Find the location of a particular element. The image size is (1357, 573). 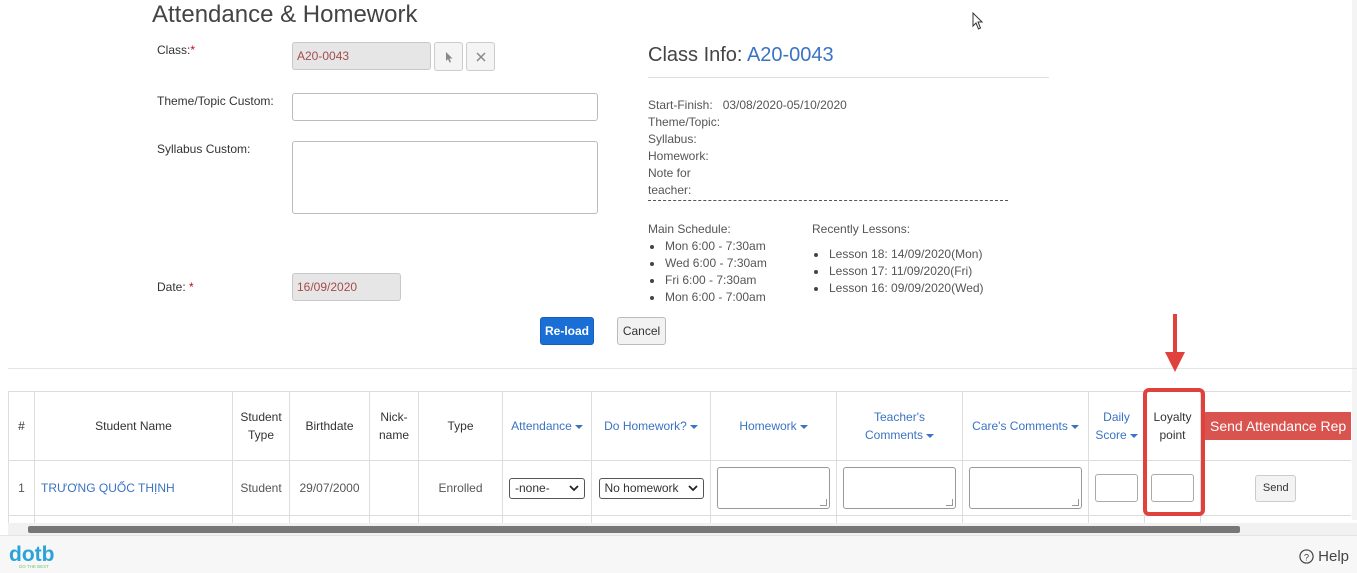

col-student-type-header: Student Type is located at coordinates (261, 426).